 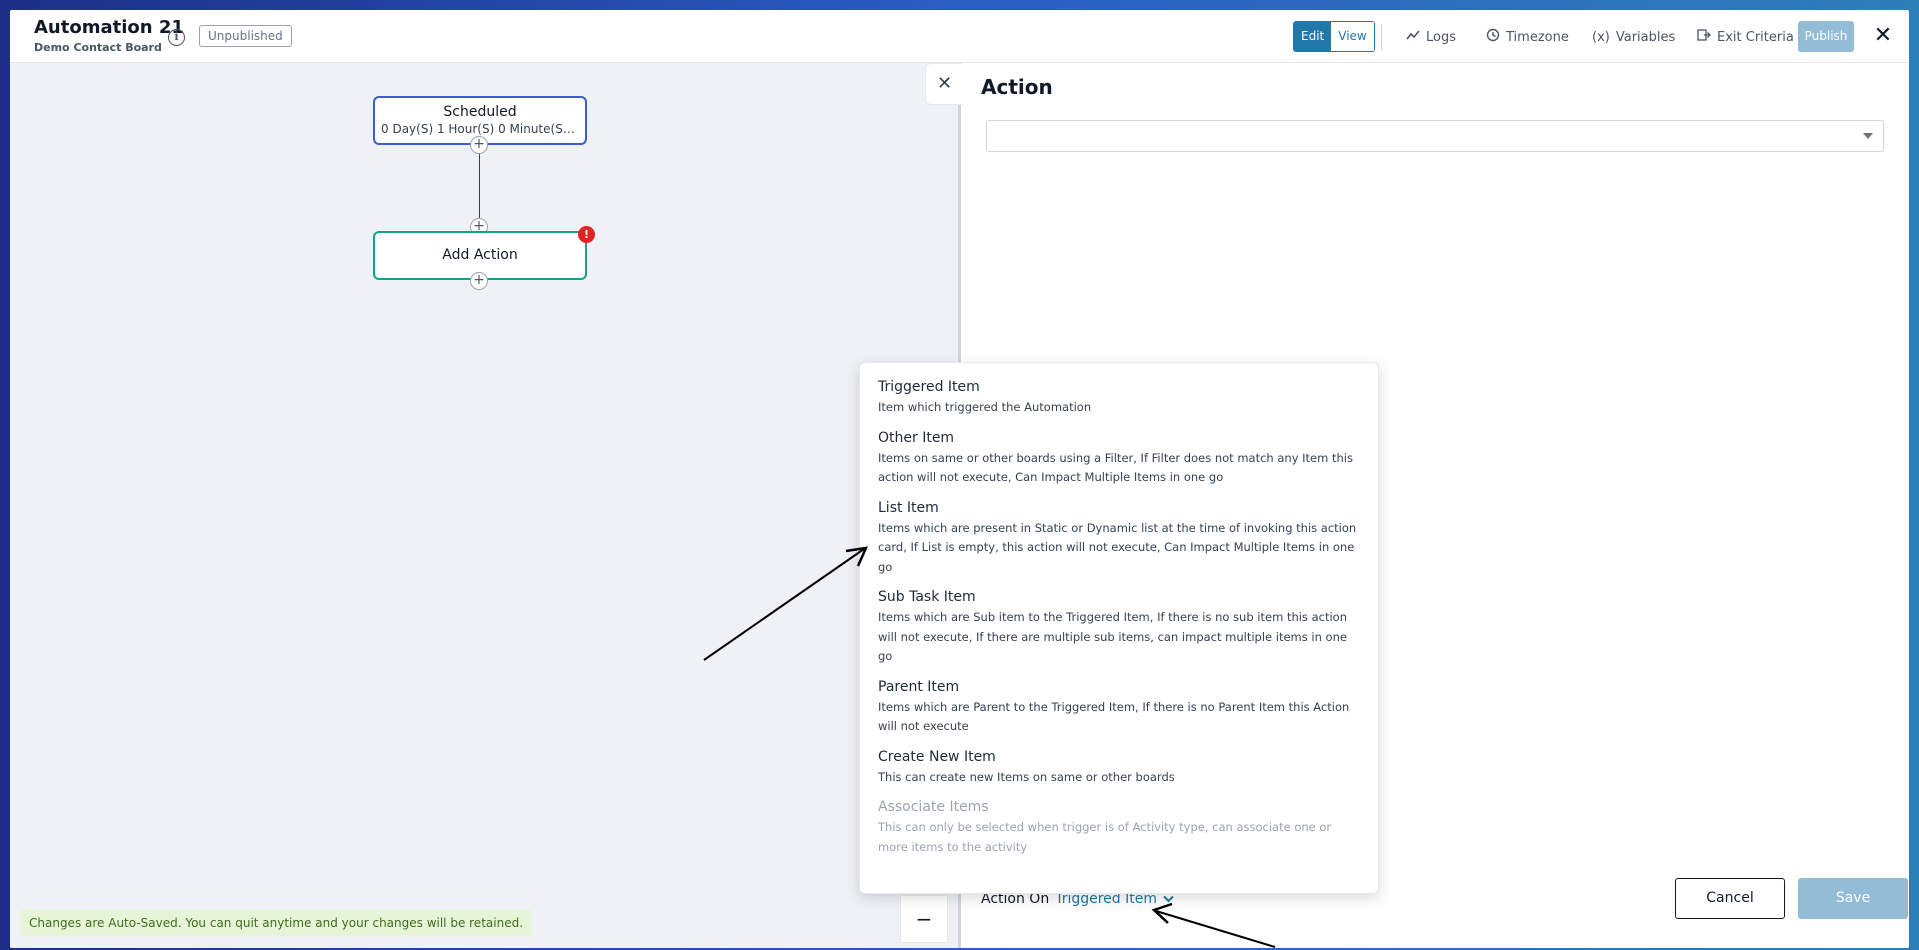 I want to click on exit-criteria-button: Exit Criteria, so click(x=1745, y=37).